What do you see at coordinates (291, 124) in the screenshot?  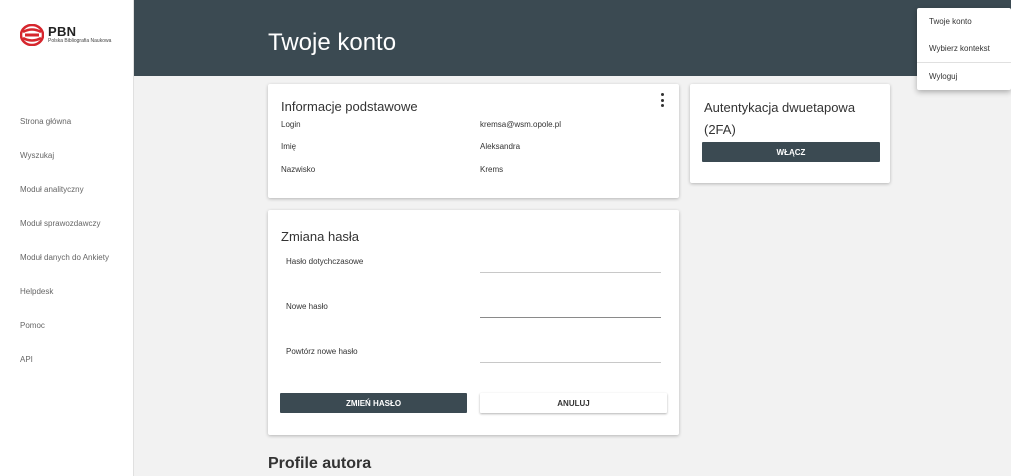 I see `login-label: Login` at bounding box center [291, 124].